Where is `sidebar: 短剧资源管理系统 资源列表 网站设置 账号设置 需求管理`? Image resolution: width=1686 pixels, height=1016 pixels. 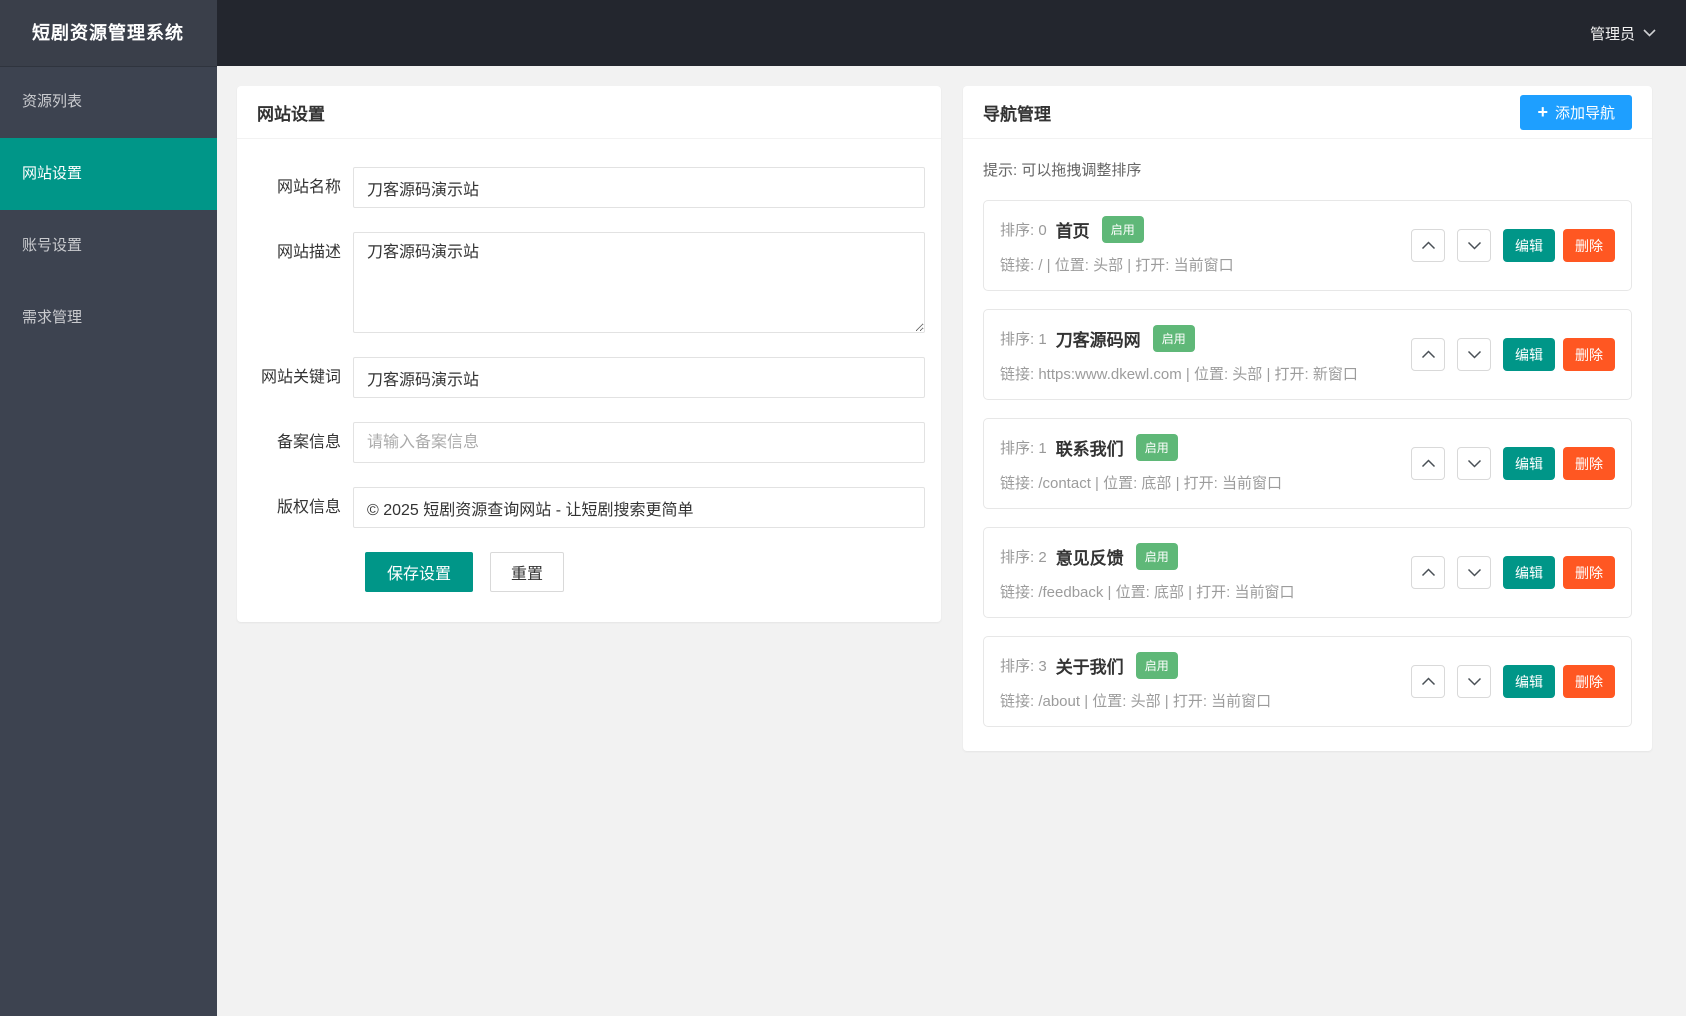 sidebar: 短剧资源管理系统 资源列表 网站设置 账号设置 需求管理 is located at coordinates (108, 508).